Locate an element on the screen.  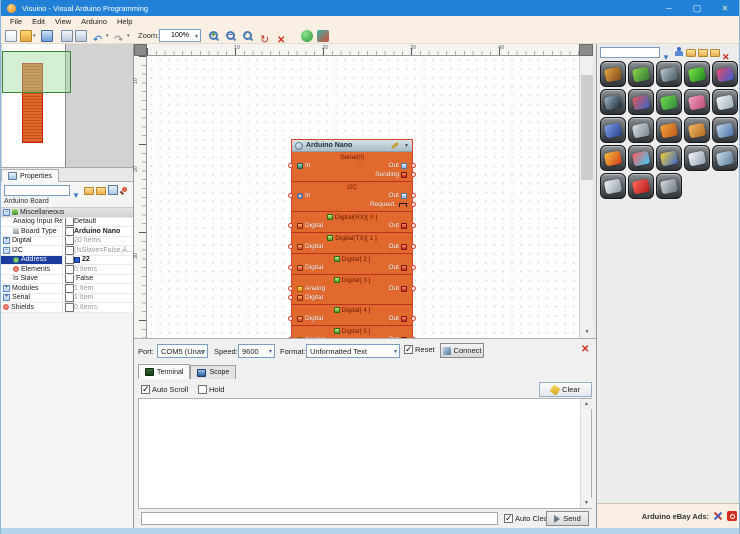
terminal-output: ▲ ▼ is located at coordinates (365, 453).